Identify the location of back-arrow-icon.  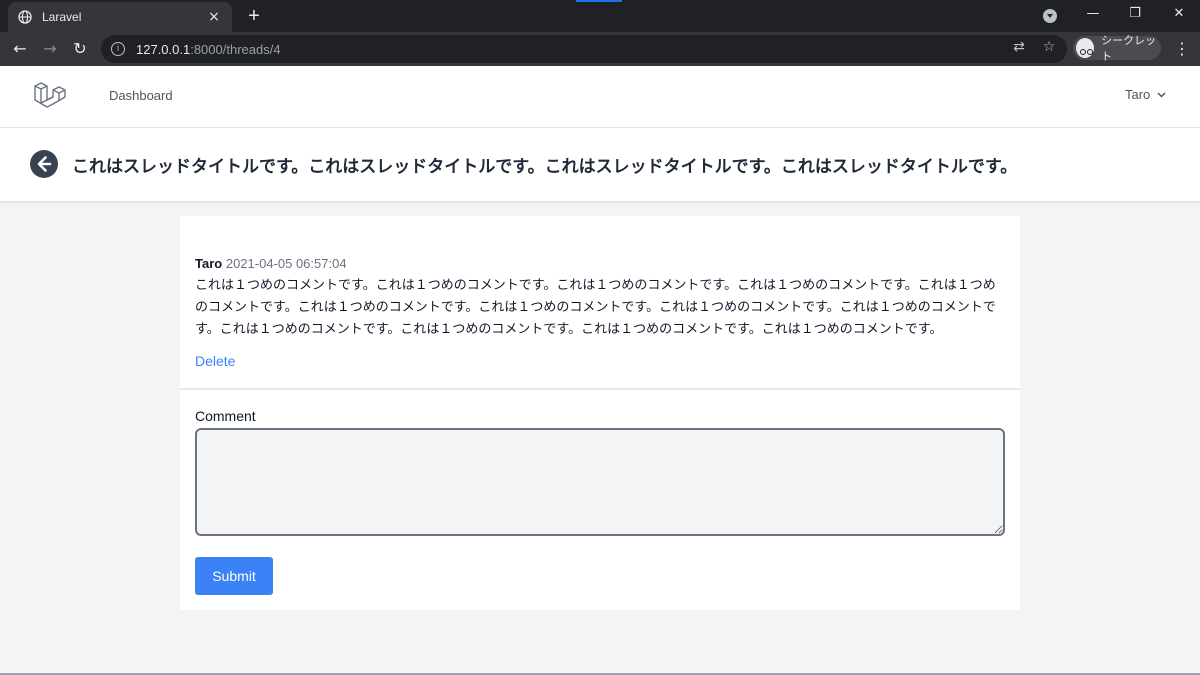
(44, 164).